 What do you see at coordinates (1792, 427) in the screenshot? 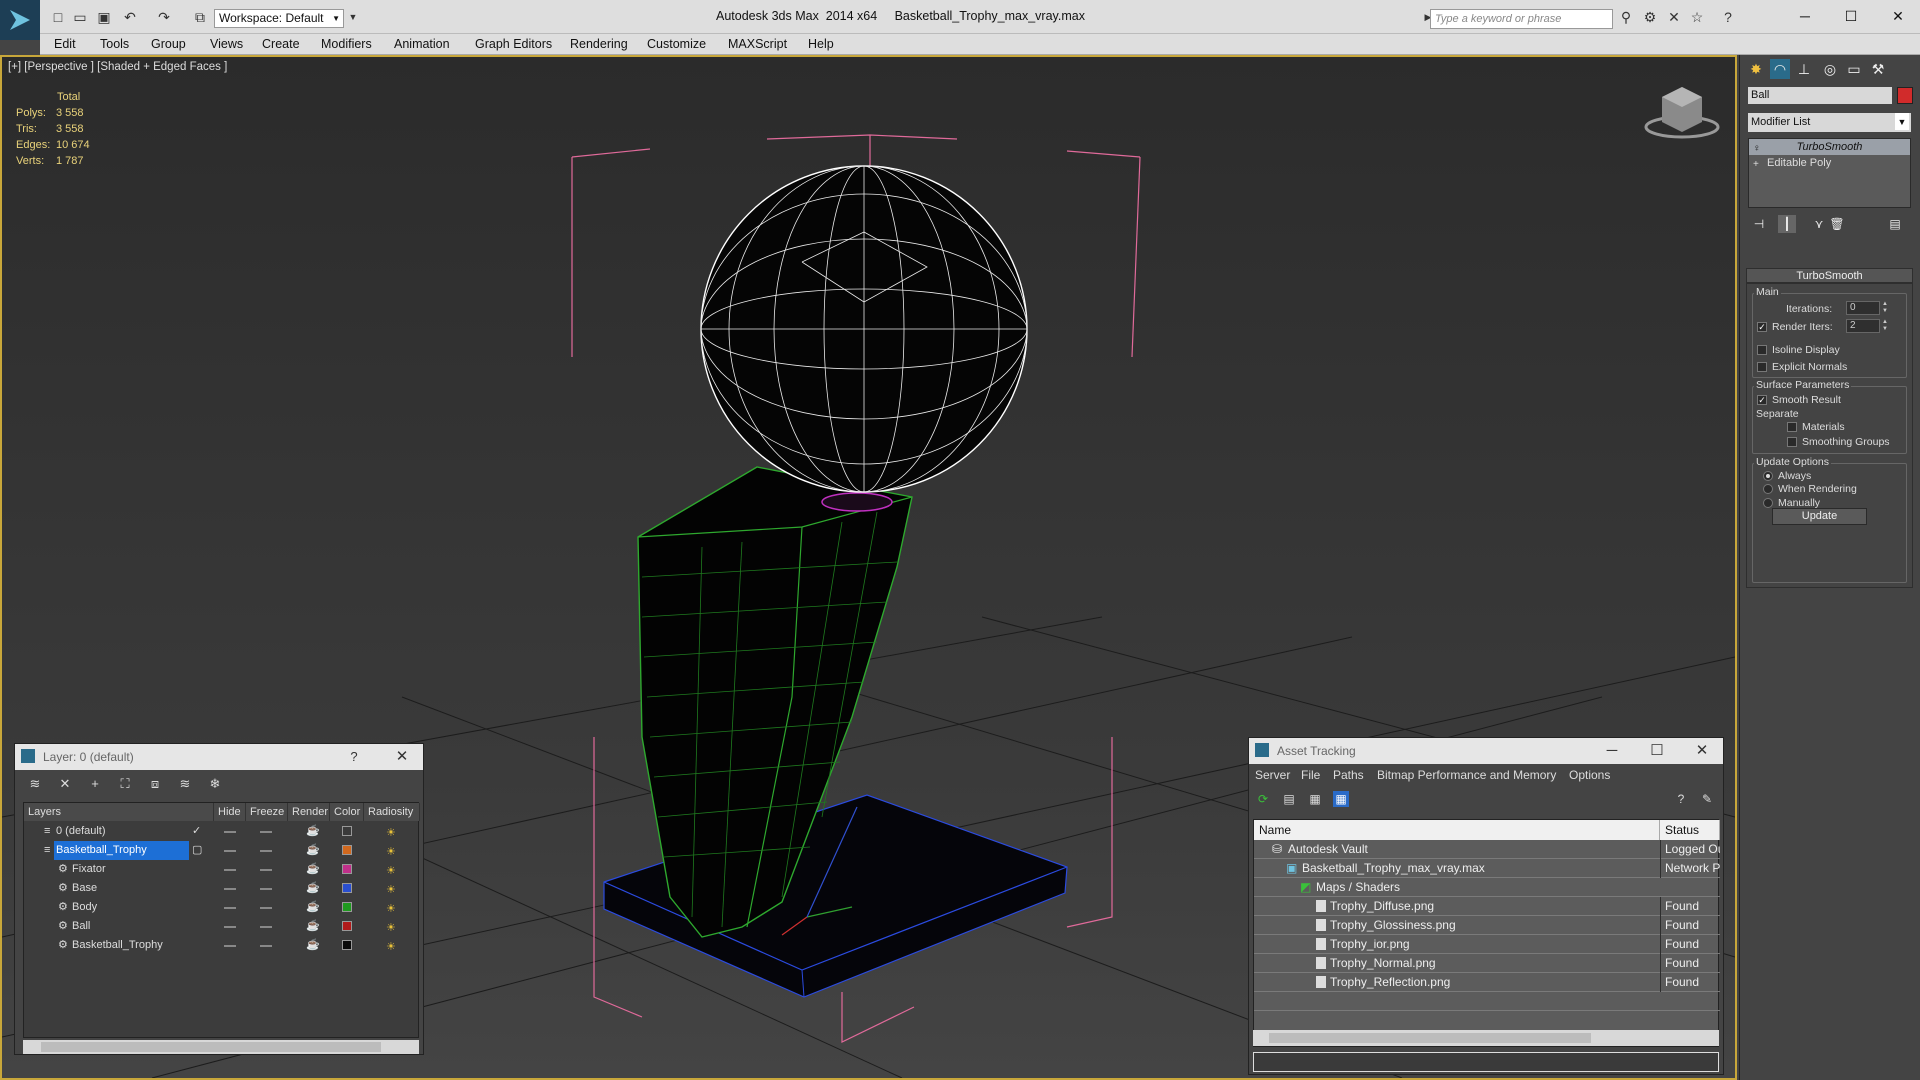
I see `materials-checkbox` at bounding box center [1792, 427].